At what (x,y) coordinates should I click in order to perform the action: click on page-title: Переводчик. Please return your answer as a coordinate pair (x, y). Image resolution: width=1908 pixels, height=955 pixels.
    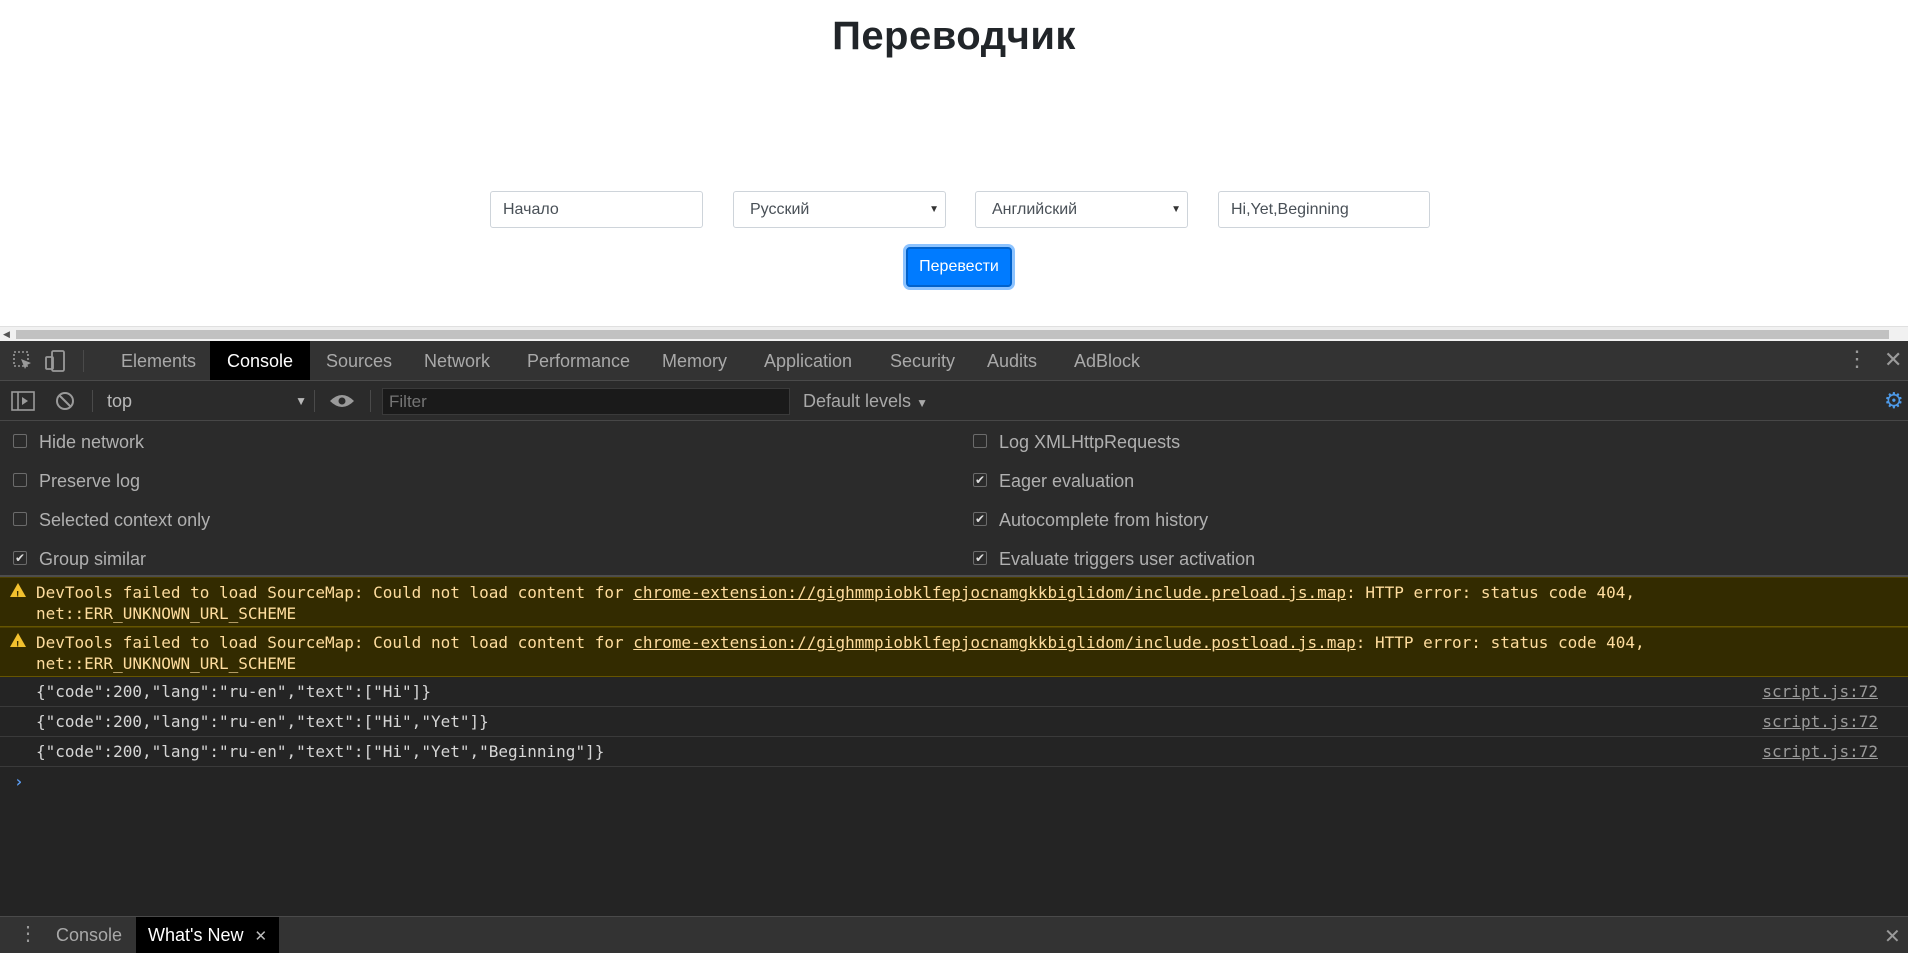
    Looking at the image, I should click on (954, 36).